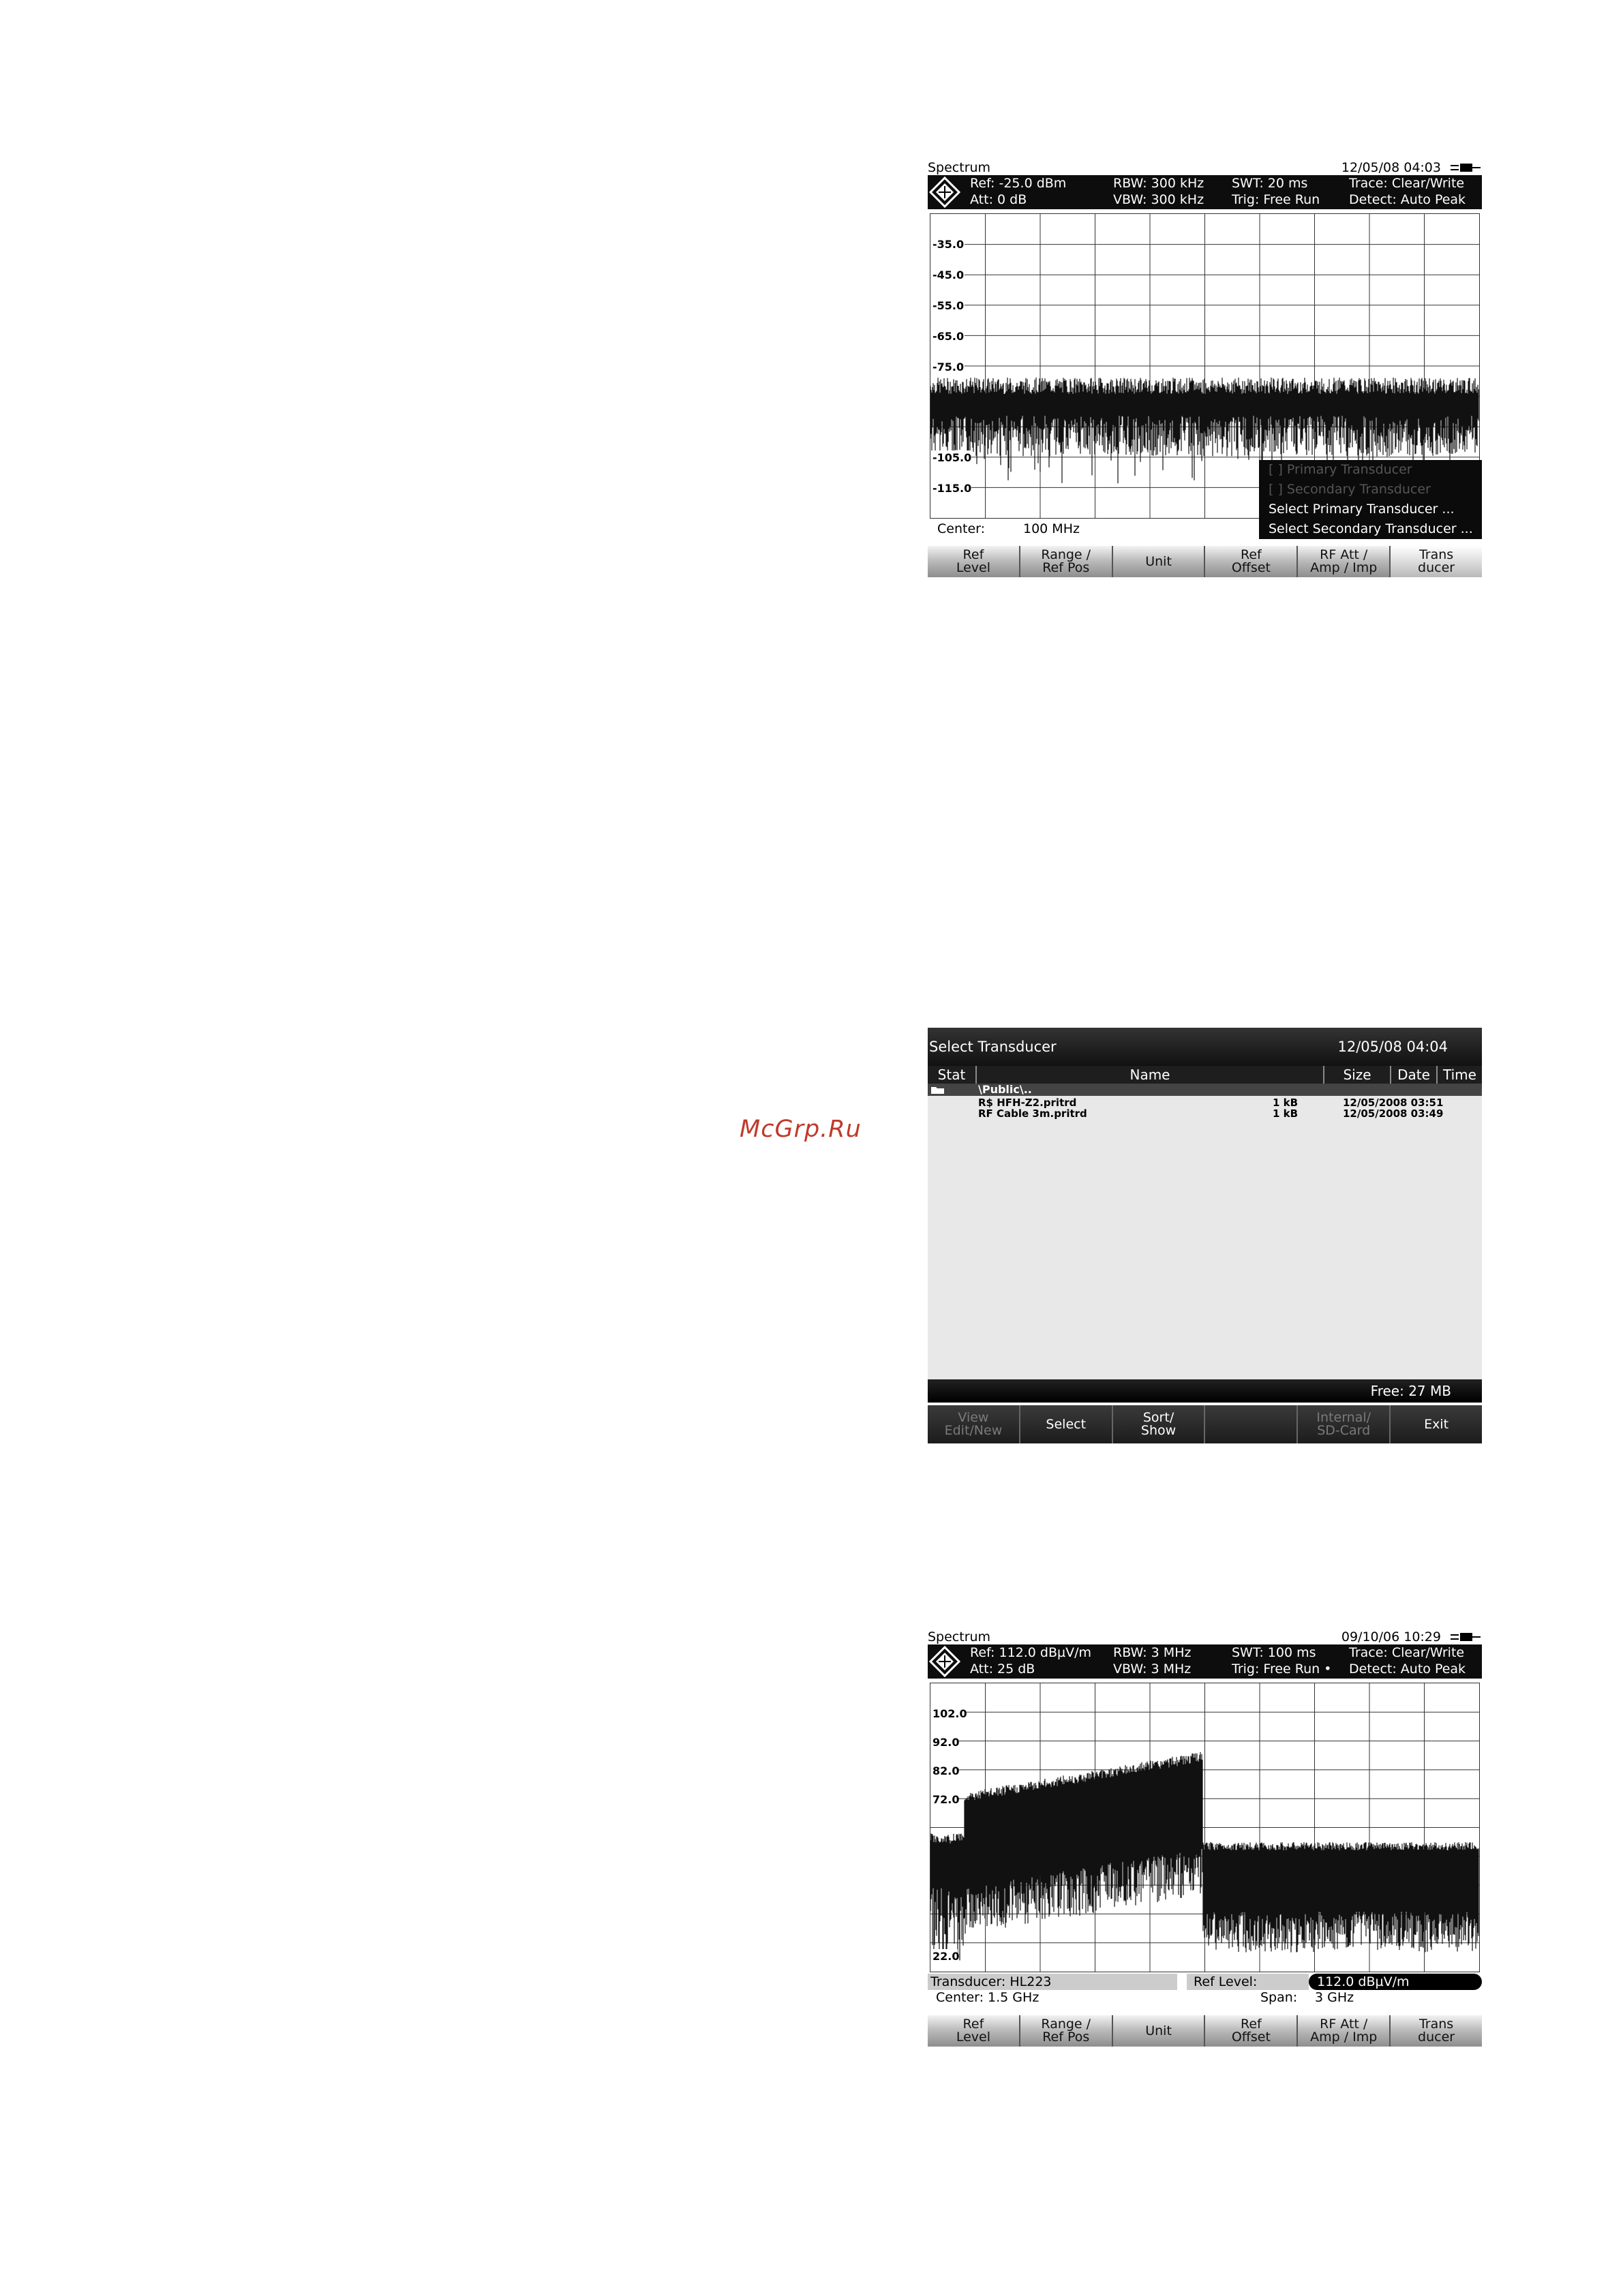 Image resolution: width=1623 pixels, height=2296 pixels. What do you see at coordinates (1392, 1047) in the screenshot?
I see `date-time: 12/05/08 04:04` at bounding box center [1392, 1047].